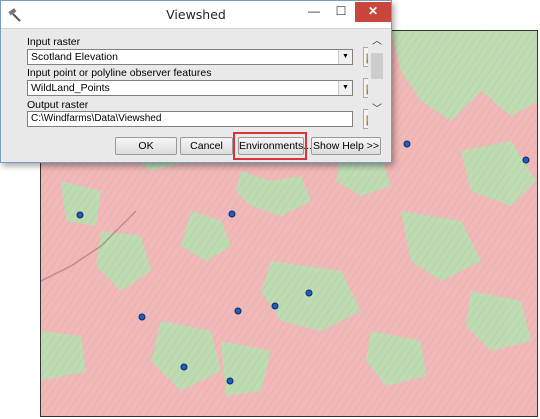 This screenshot has height=419, width=540. What do you see at coordinates (74, 57) in the screenshot?
I see `input-raster-value: Scotland Elevation` at bounding box center [74, 57].